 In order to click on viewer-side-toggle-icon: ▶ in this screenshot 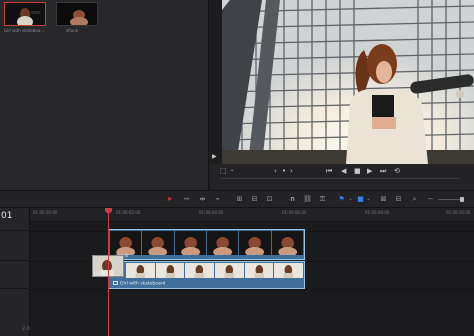, I will do `click(214, 157)`.